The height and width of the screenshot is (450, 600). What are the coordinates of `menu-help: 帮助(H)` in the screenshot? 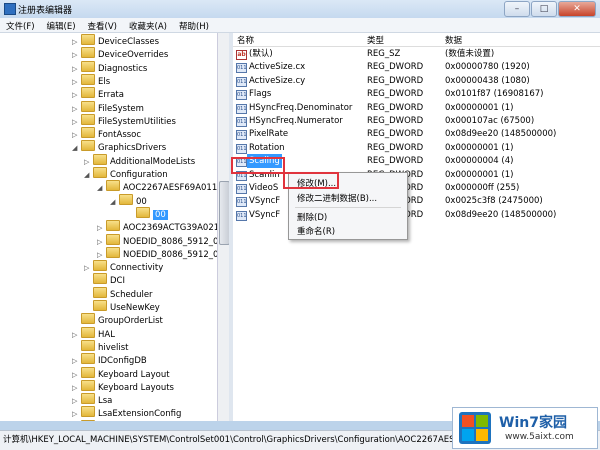 It's located at (194, 25).